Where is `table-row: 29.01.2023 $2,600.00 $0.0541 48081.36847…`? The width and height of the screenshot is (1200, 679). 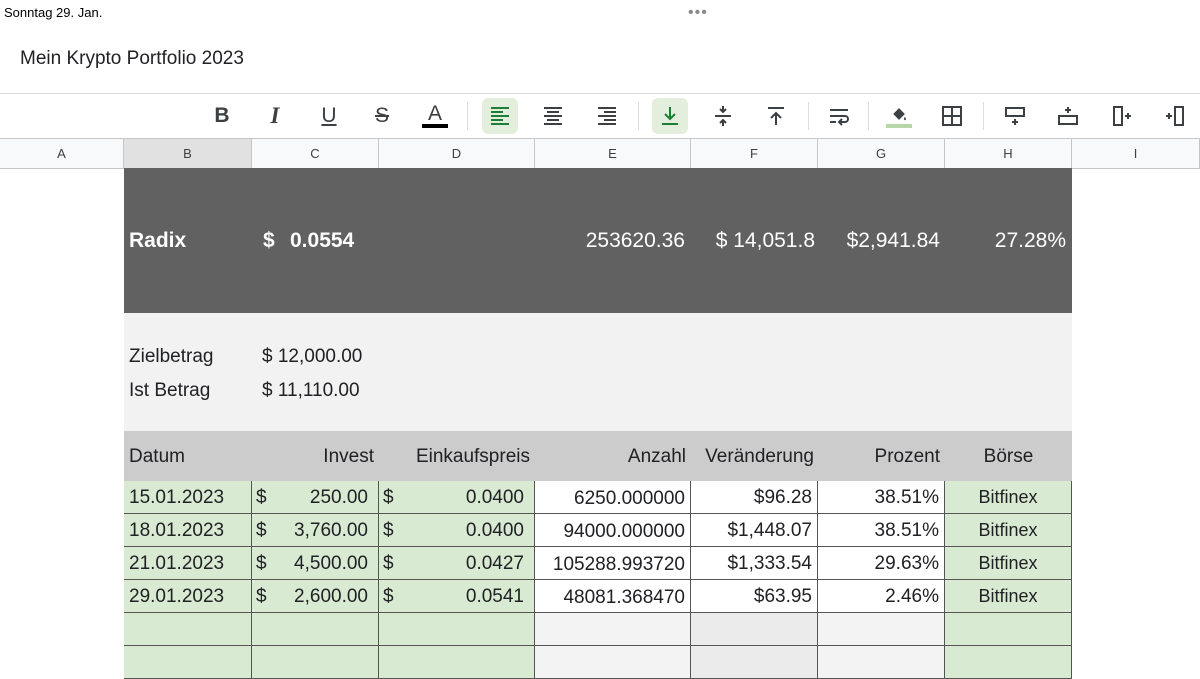
table-row: 29.01.2023 $2,600.00 $0.0541 48081.36847… is located at coordinates (598, 596).